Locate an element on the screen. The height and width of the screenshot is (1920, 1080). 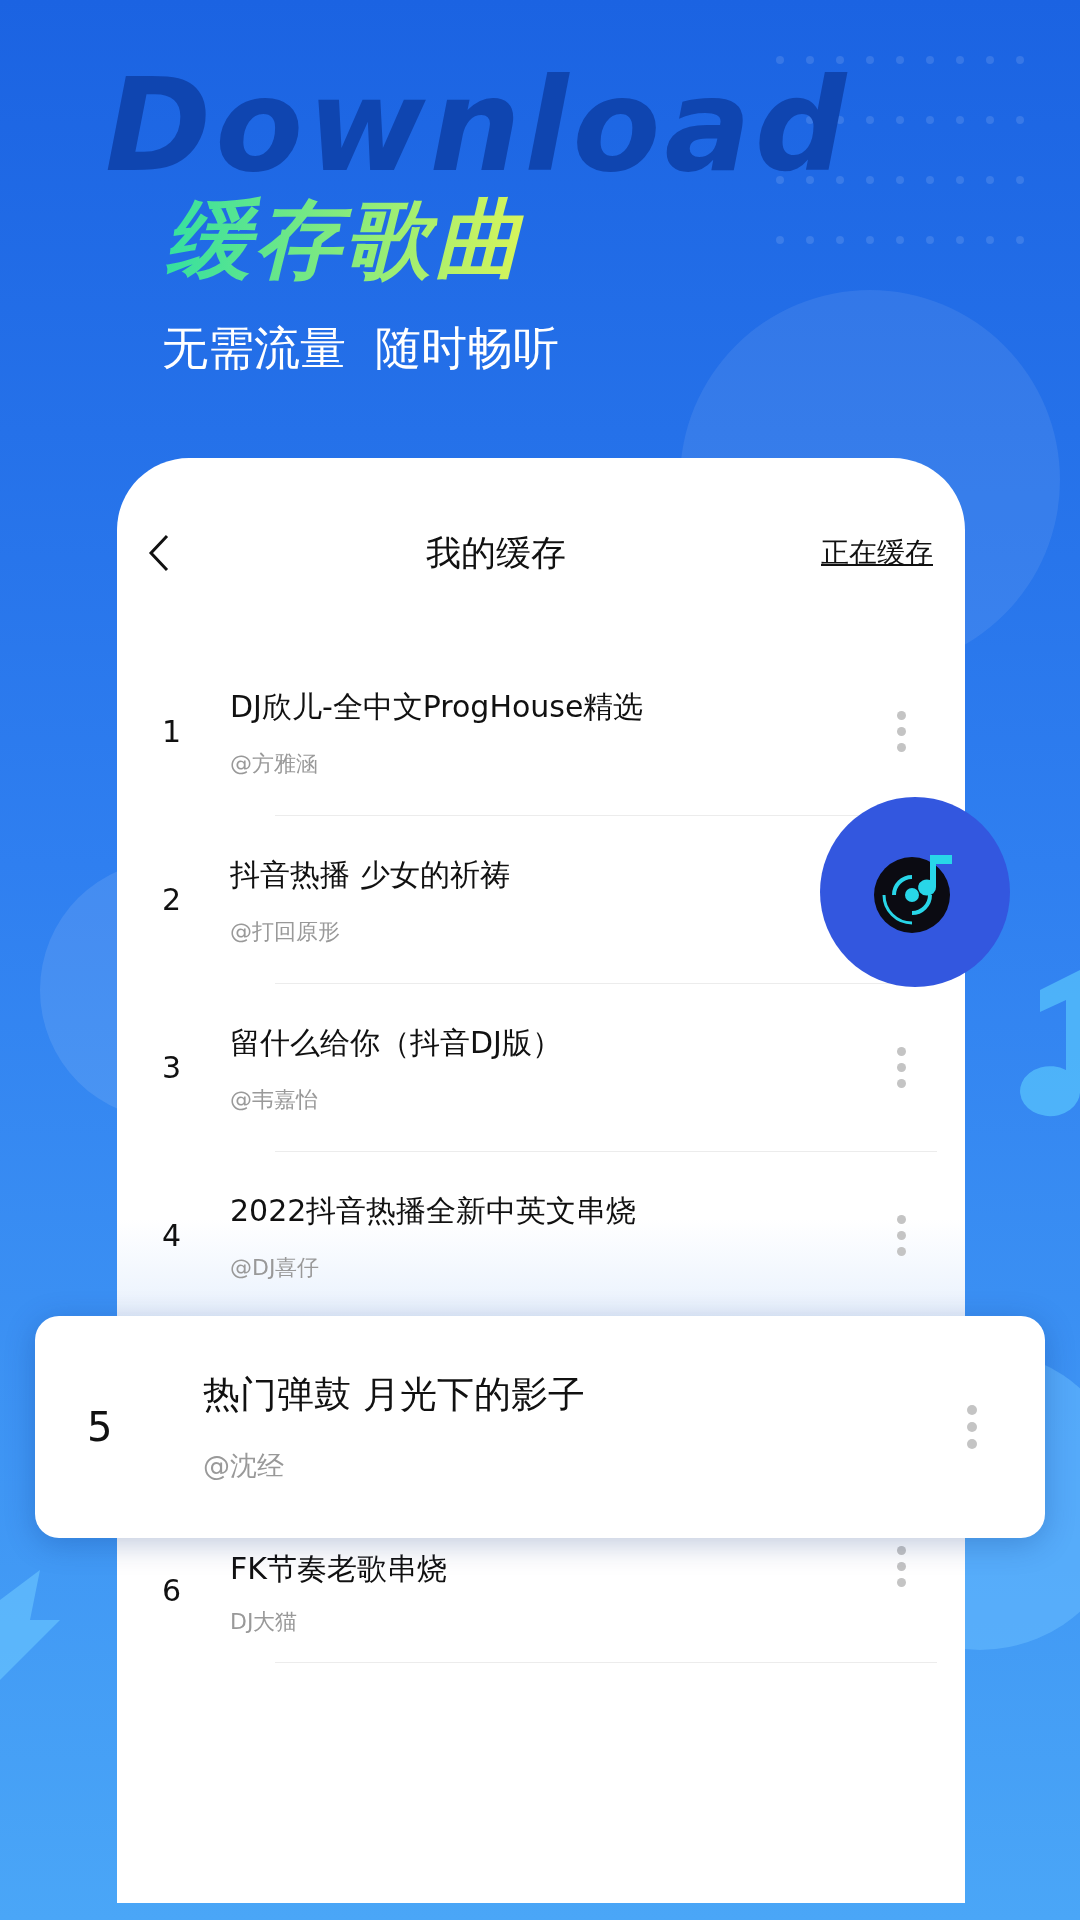
song-card: 5 热门弹鼓 月光下的影子 @沈经 is located at coordinates (540, 1426).